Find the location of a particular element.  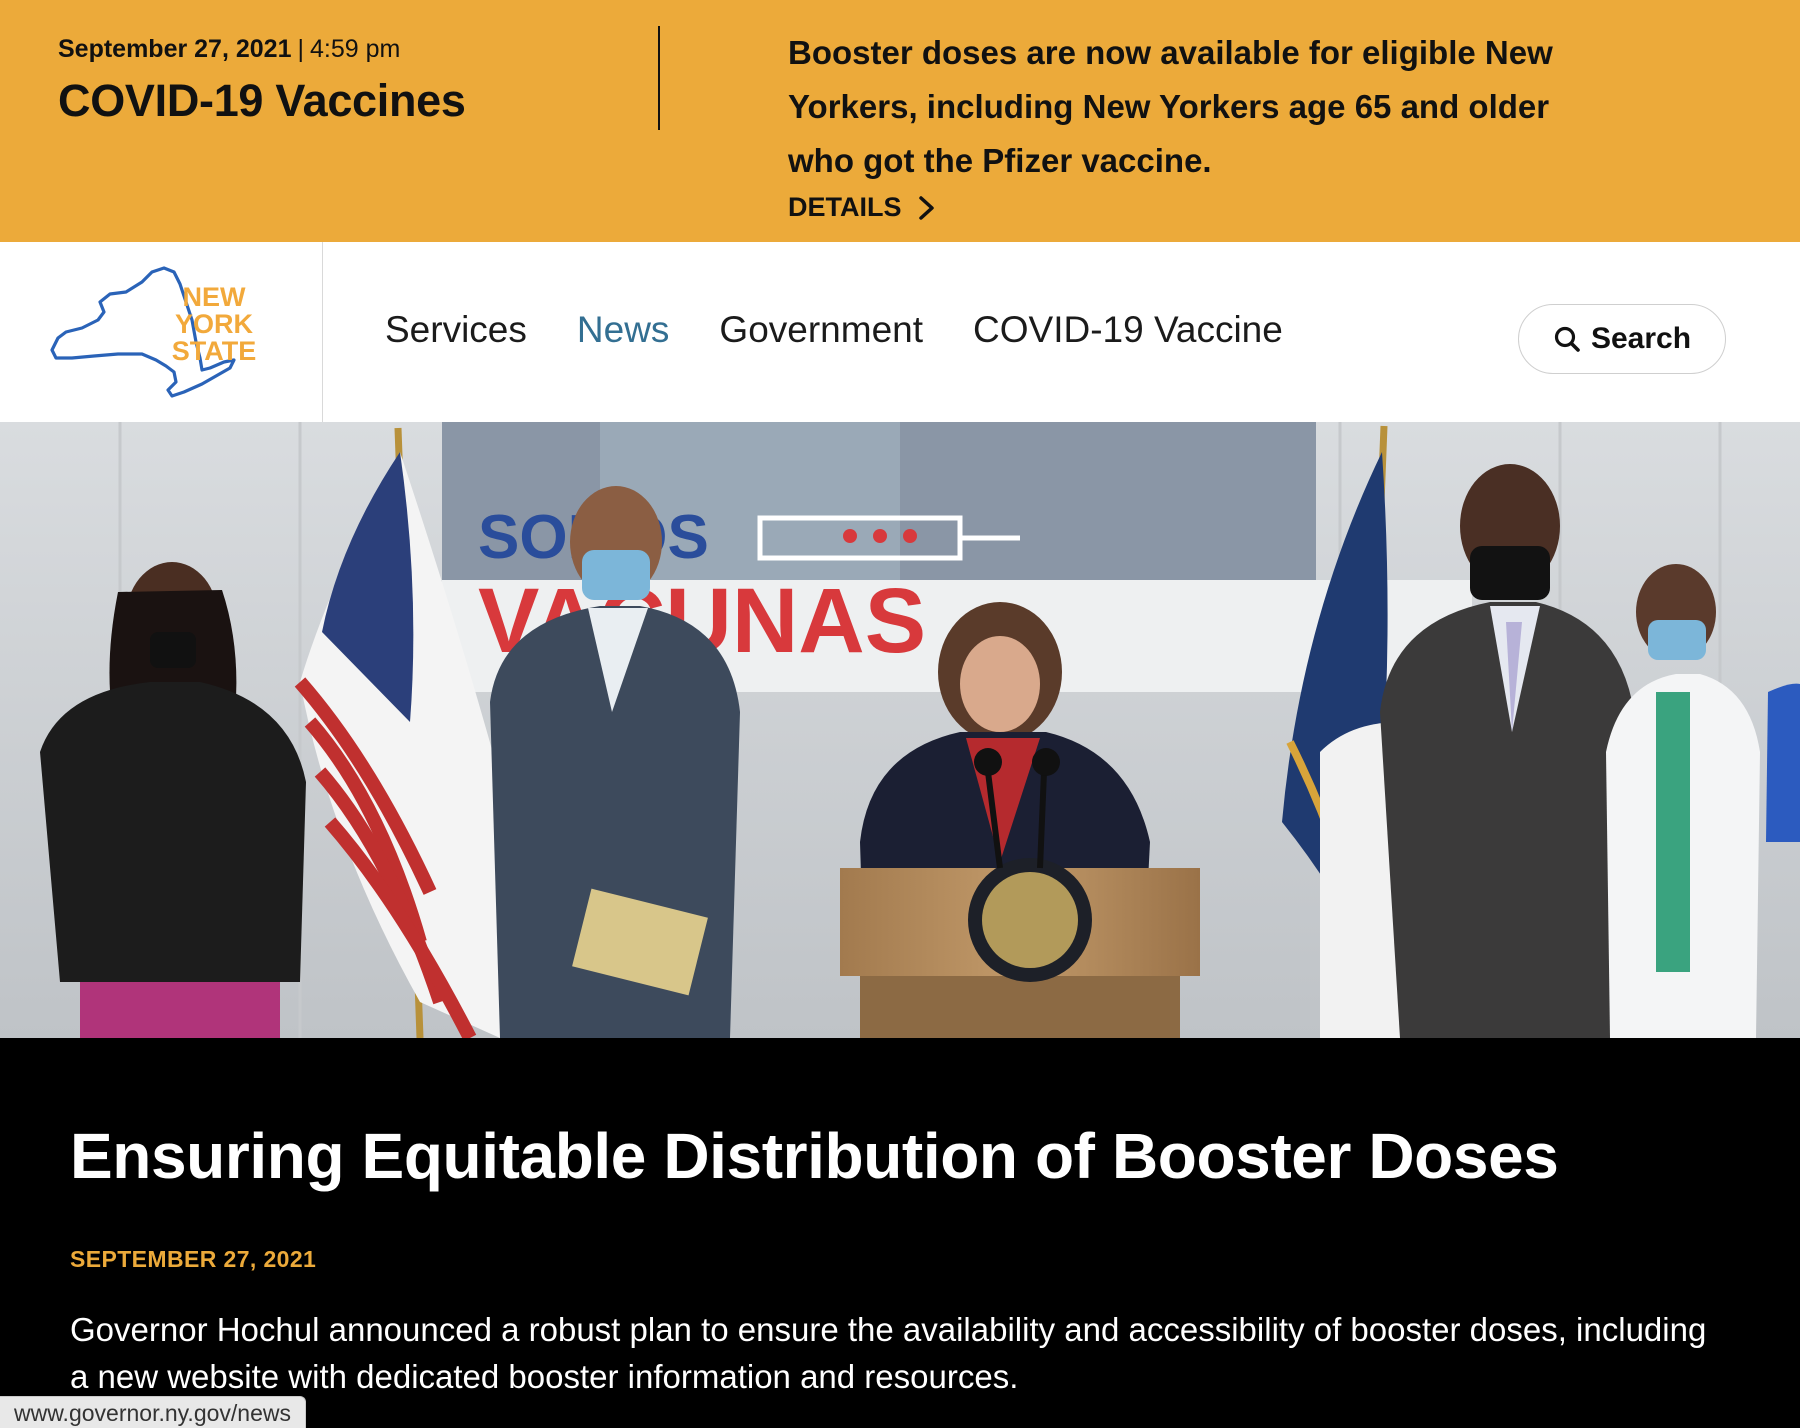

header-divider is located at coordinates (322, 332).